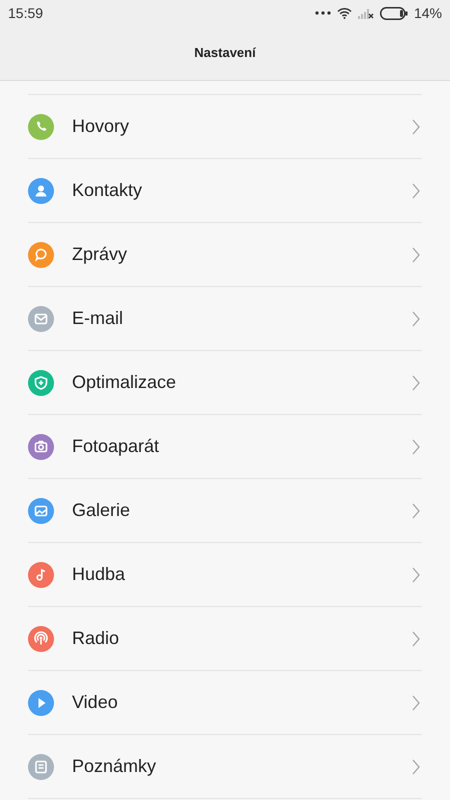 This screenshot has height=800, width=450. I want to click on item-label: Radio, so click(96, 638).